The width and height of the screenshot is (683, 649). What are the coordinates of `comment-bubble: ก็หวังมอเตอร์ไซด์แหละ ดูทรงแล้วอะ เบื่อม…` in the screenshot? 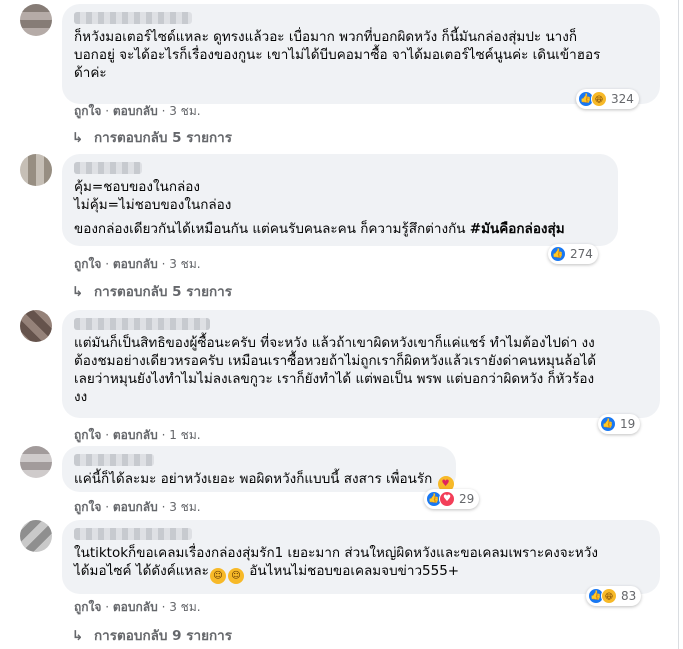 It's located at (361, 54).